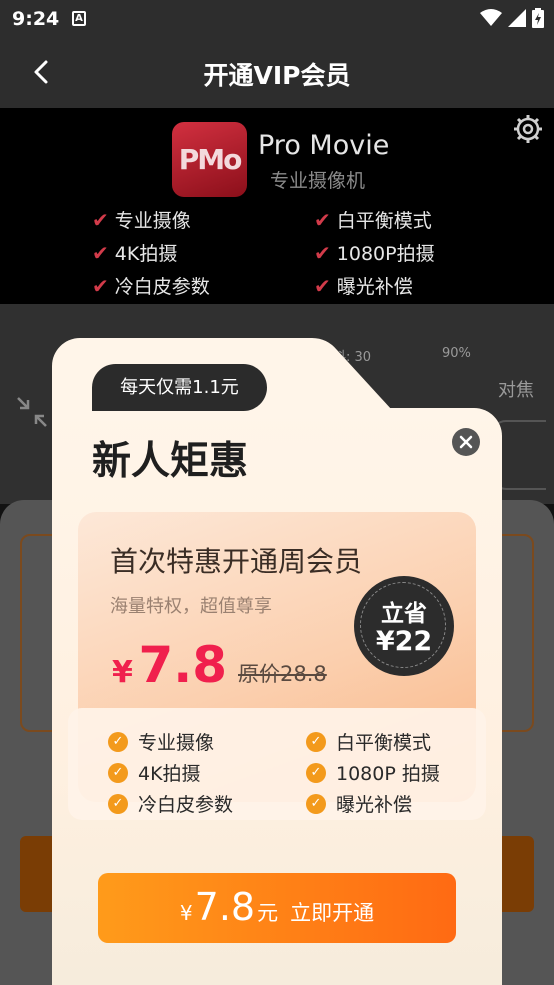 This screenshot has width=554, height=985. What do you see at coordinates (491, 17) in the screenshot?
I see `wifi-icon` at bounding box center [491, 17].